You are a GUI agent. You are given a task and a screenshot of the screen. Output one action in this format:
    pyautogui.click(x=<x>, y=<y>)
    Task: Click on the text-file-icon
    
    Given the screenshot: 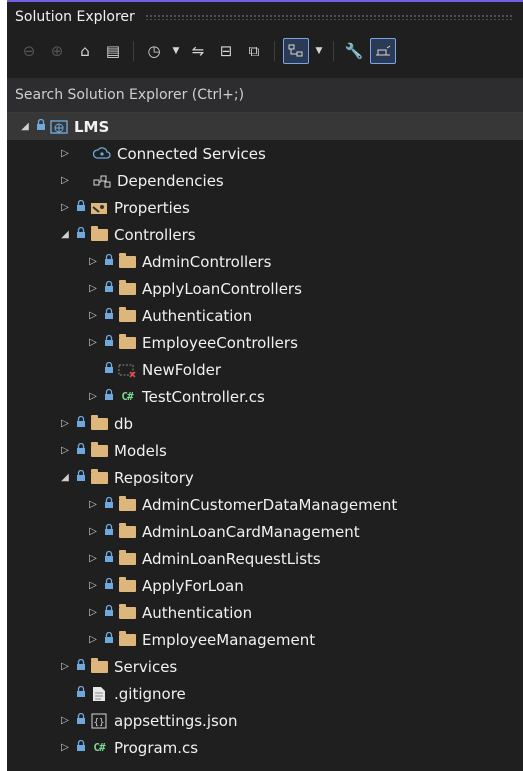 What is the action you would take?
    pyautogui.click(x=99, y=694)
    